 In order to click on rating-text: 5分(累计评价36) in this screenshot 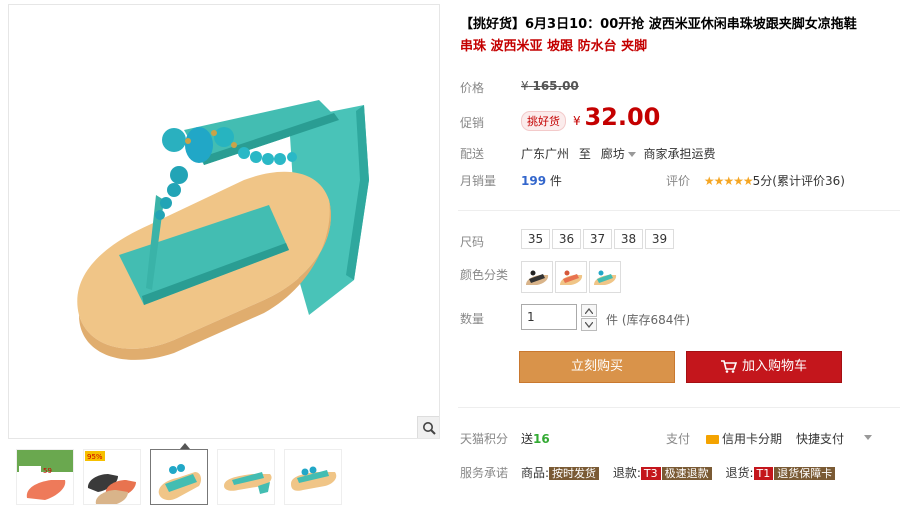, I will do `click(798, 181)`.